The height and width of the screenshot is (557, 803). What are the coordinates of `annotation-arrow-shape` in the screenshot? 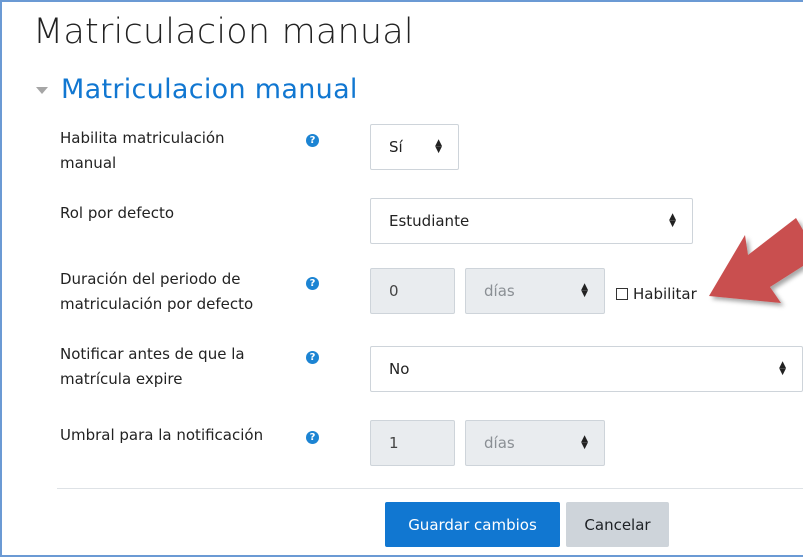 It's located at (756, 260).